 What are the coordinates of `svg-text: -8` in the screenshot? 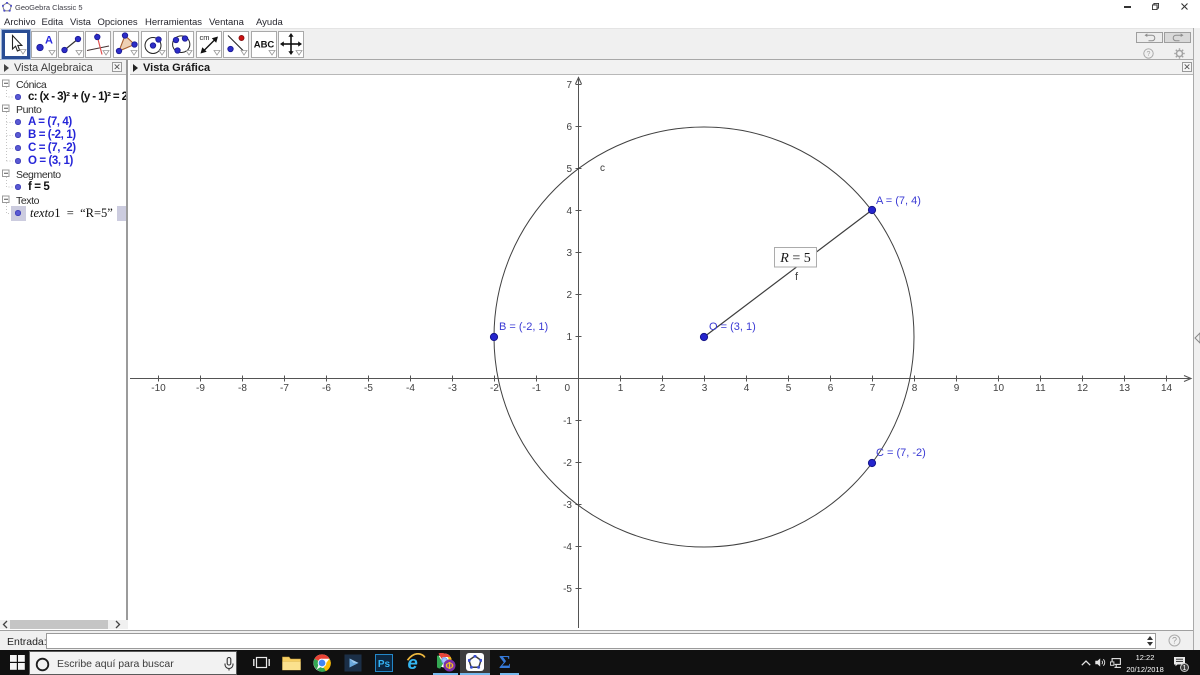 It's located at (242, 388).